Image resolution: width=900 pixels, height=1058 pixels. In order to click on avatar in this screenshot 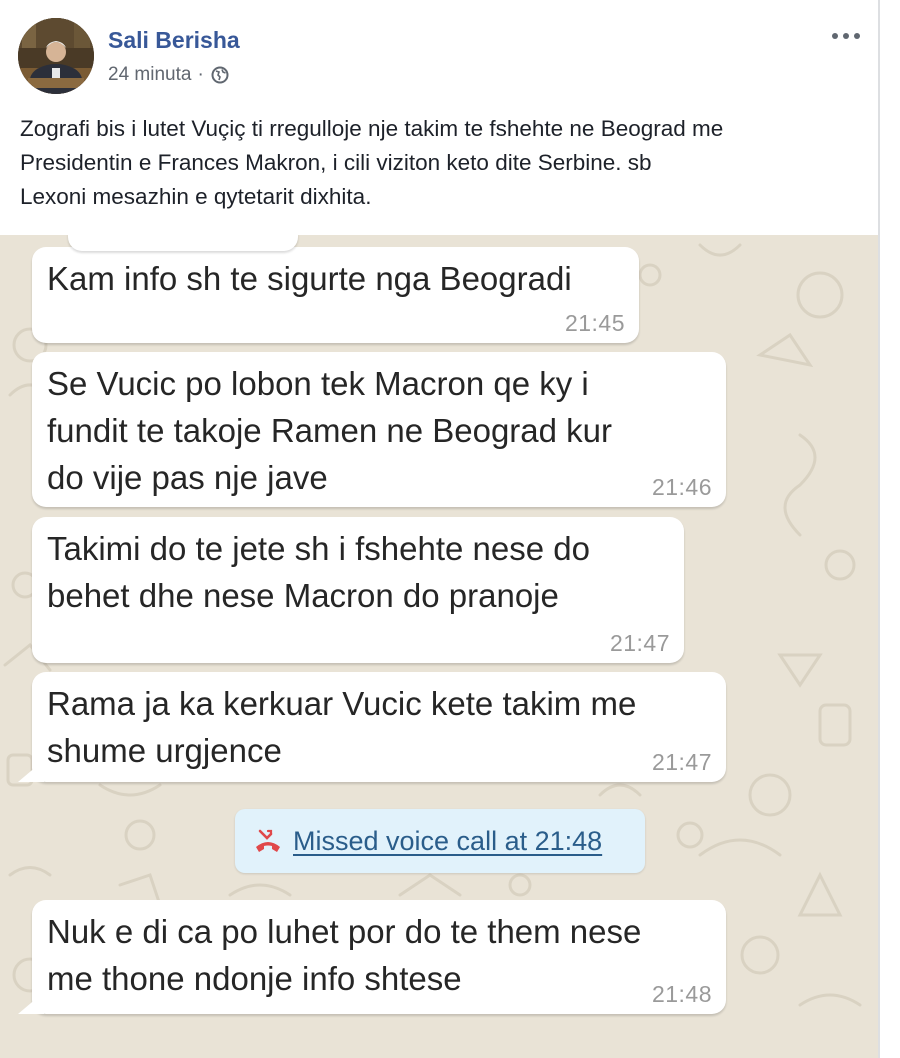, I will do `click(56, 56)`.